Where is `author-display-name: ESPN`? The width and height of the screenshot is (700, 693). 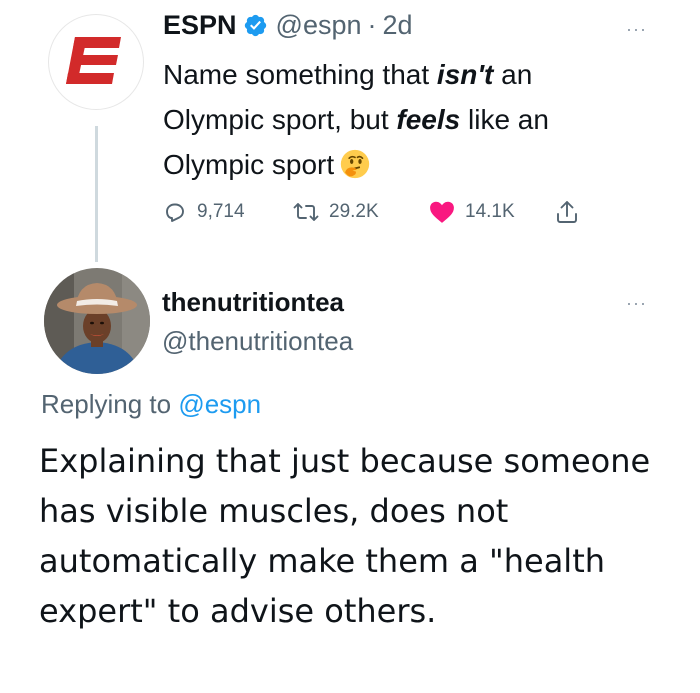
author-display-name: ESPN is located at coordinates (200, 25).